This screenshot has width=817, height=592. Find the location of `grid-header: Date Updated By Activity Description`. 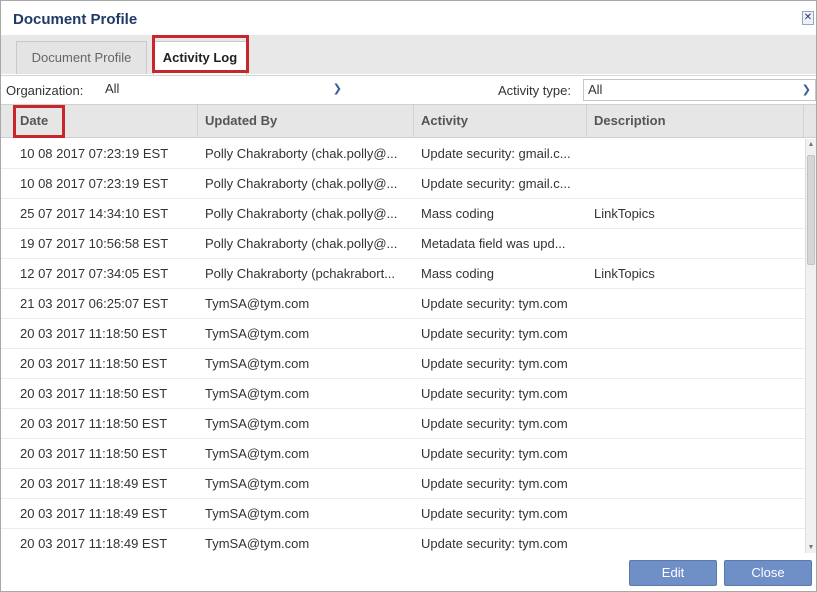

grid-header: Date Updated By Activity Description is located at coordinates (408, 121).